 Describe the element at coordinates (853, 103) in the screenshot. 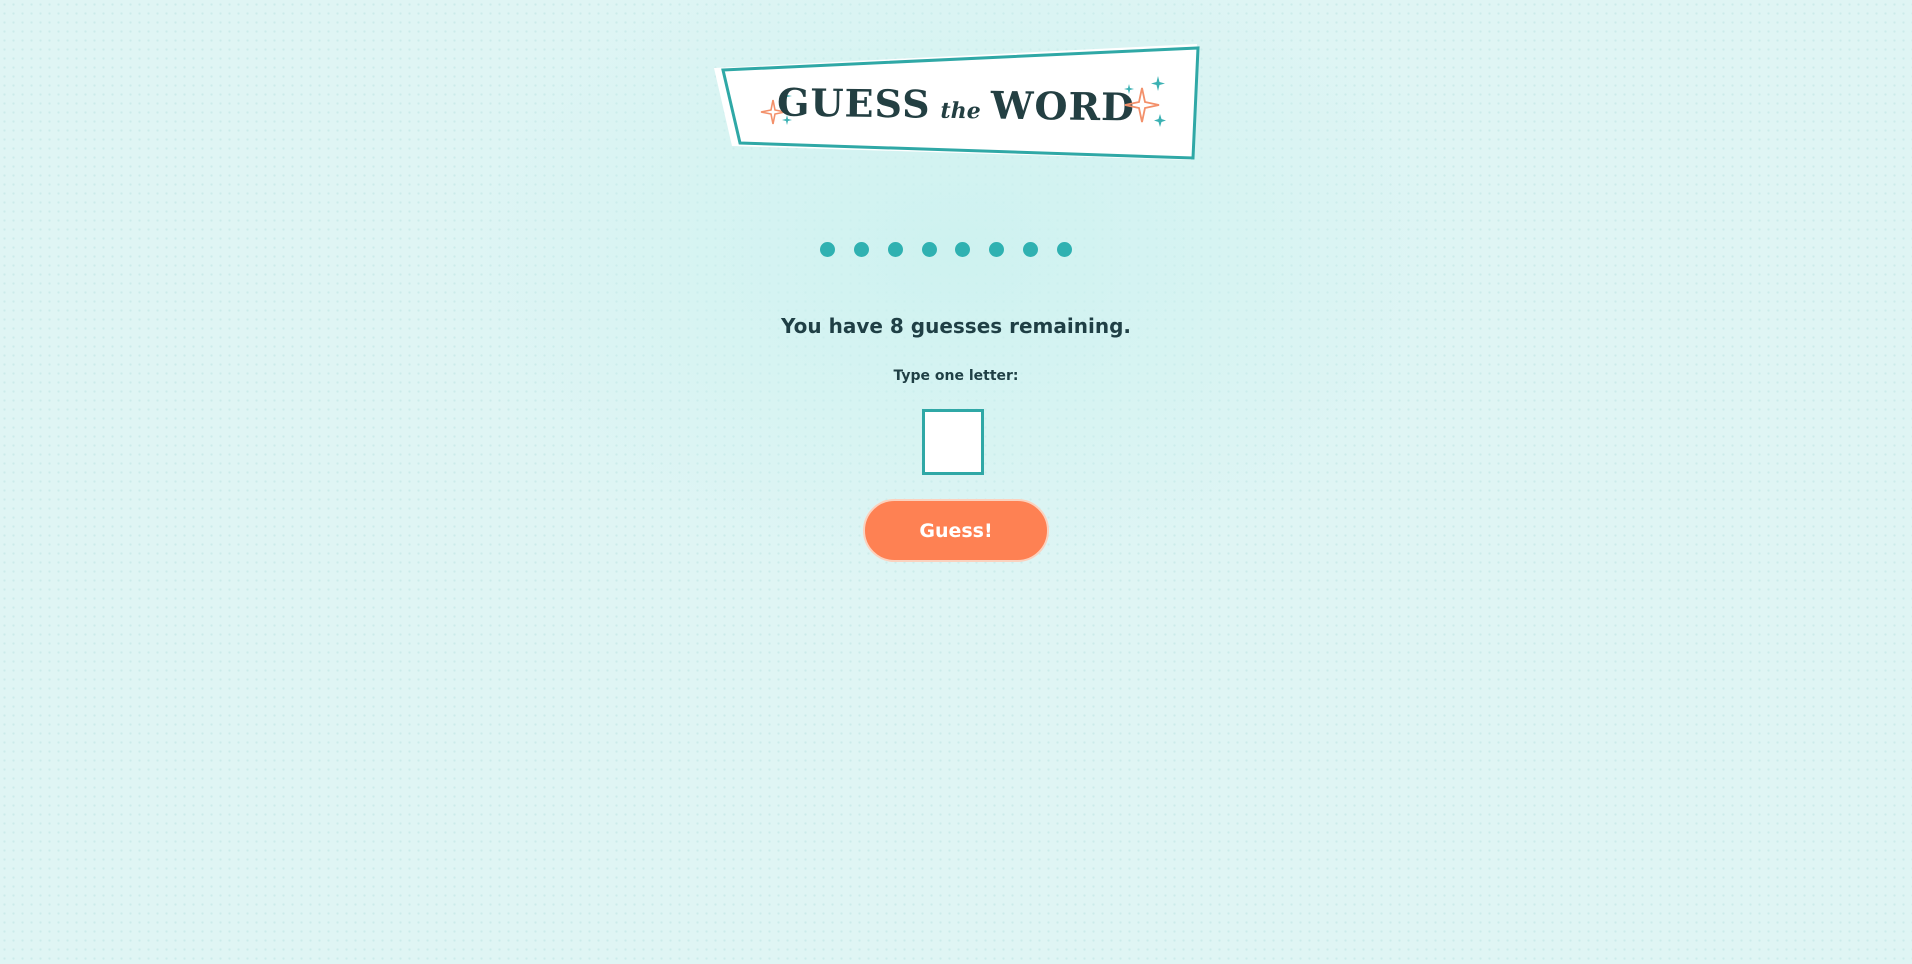

I see `logo-word-guess: GUESS` at that location.